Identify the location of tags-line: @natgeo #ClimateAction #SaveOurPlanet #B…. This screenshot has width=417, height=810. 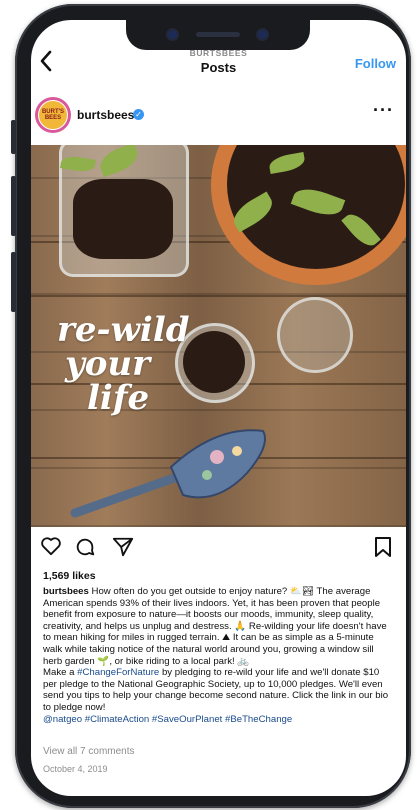
(167, 719).